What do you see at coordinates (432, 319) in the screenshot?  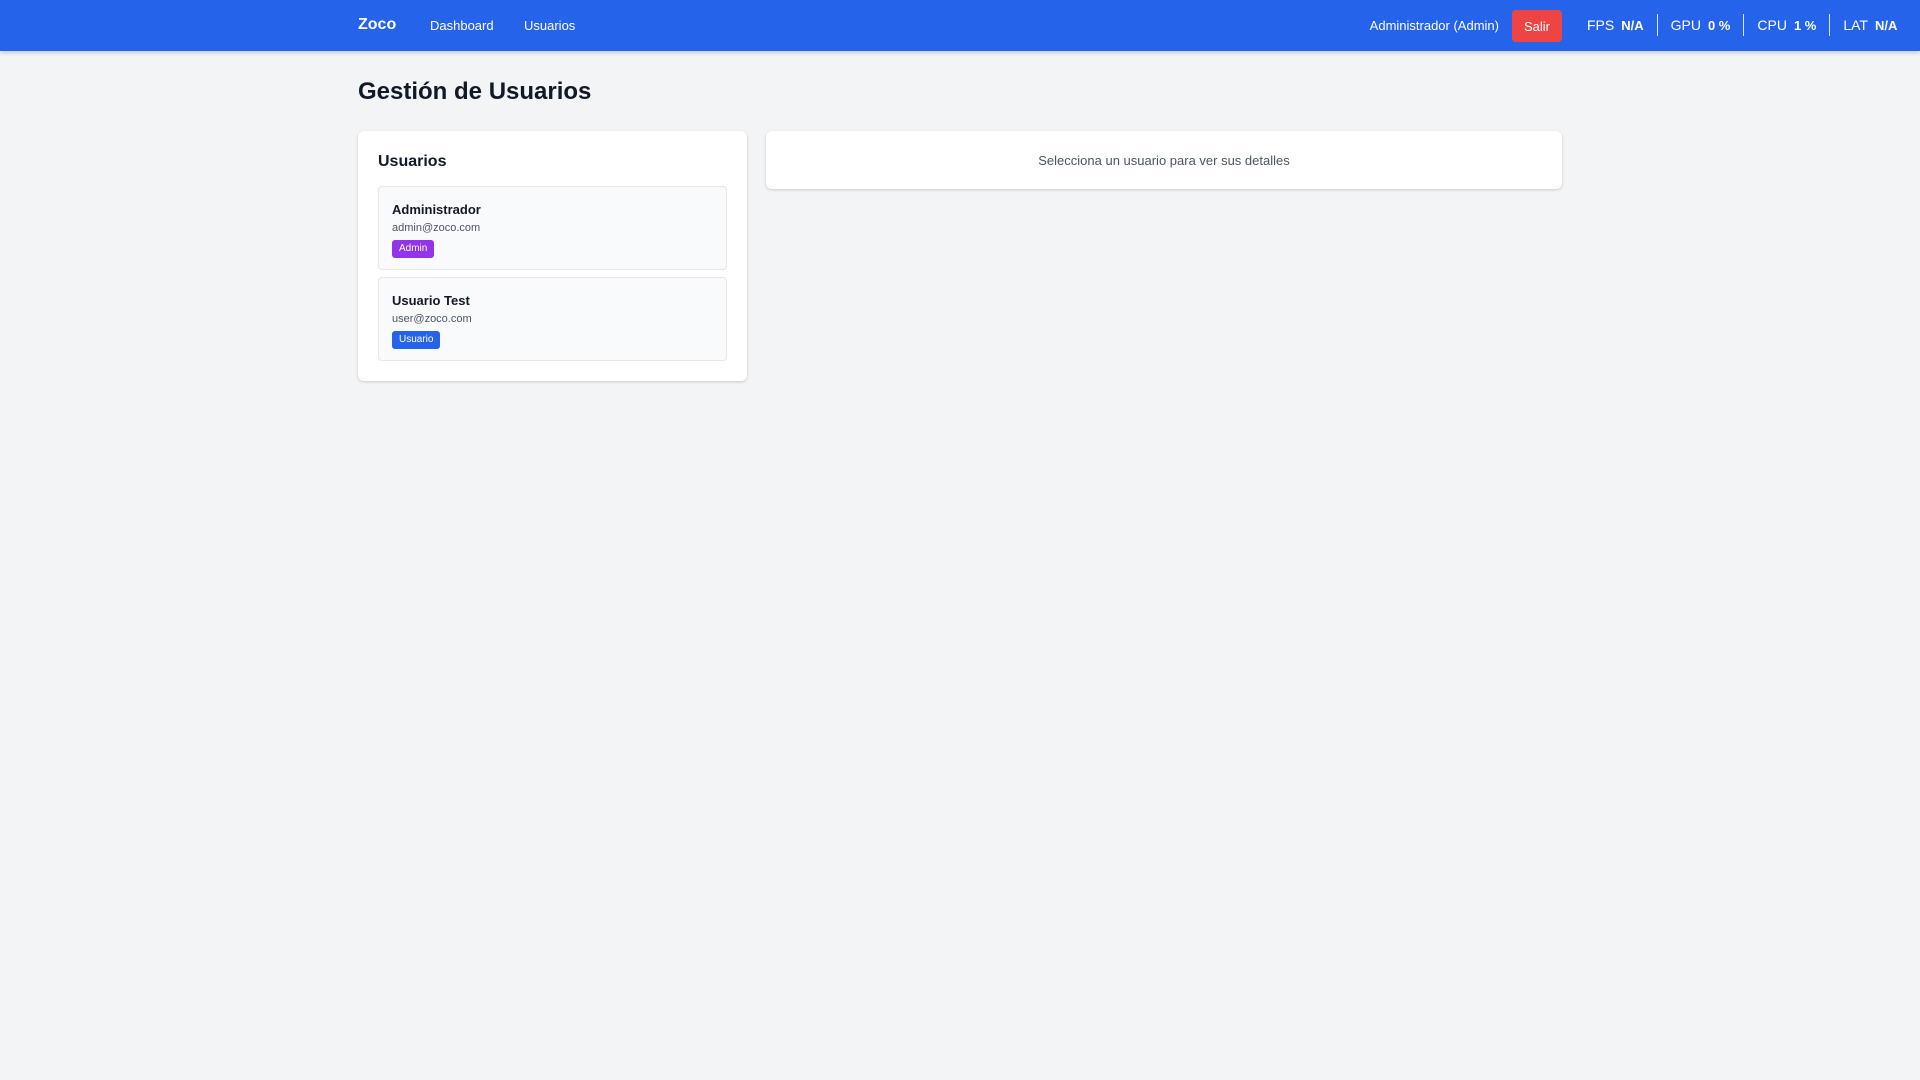 I see `user-email: user@zoco.com` at bounding box center [432, 319].